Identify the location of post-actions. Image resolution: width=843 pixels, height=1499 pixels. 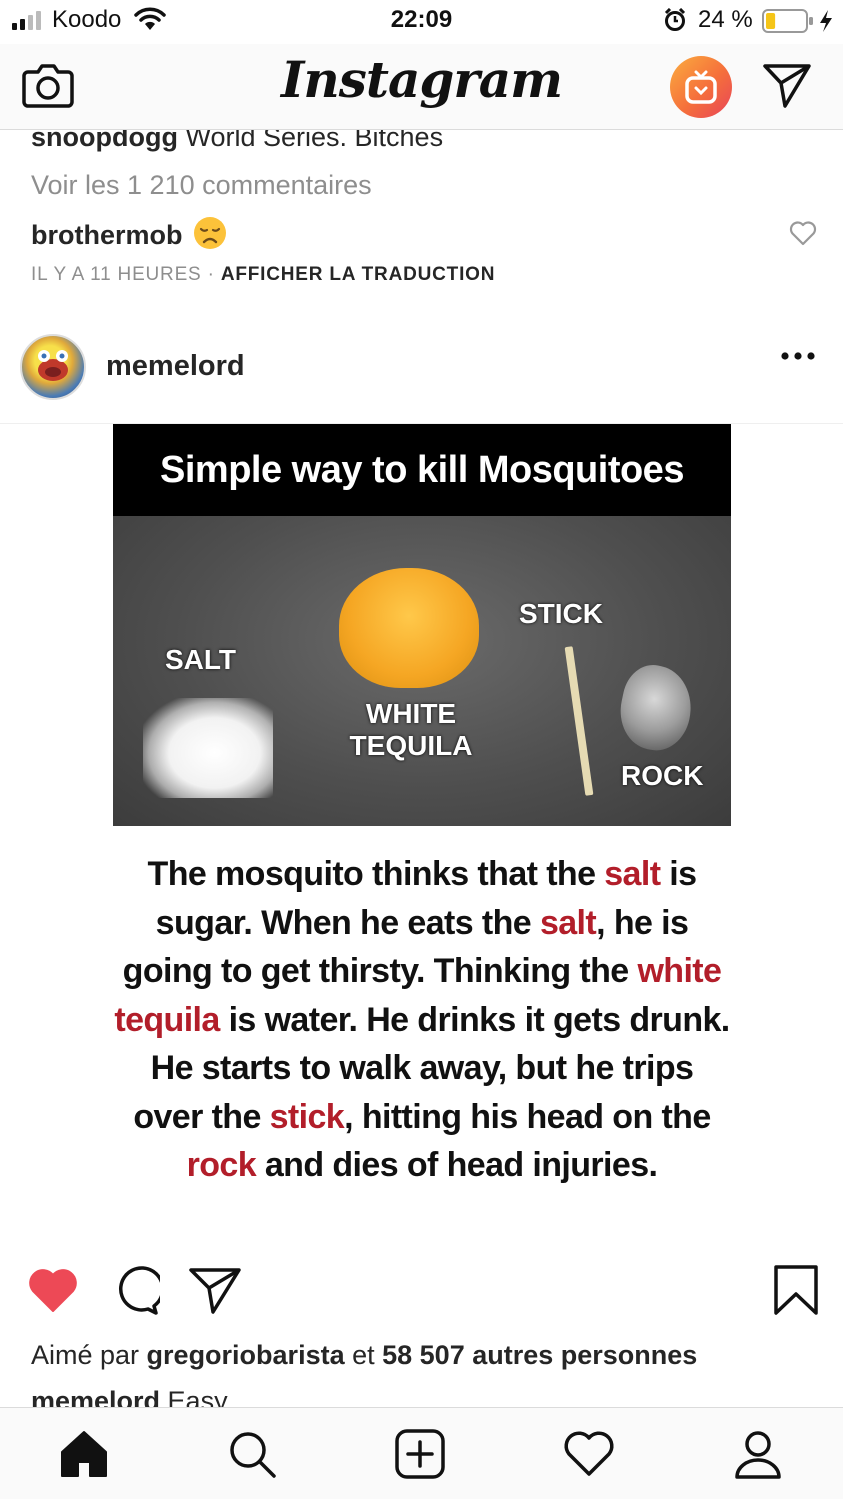
(421, 1295).